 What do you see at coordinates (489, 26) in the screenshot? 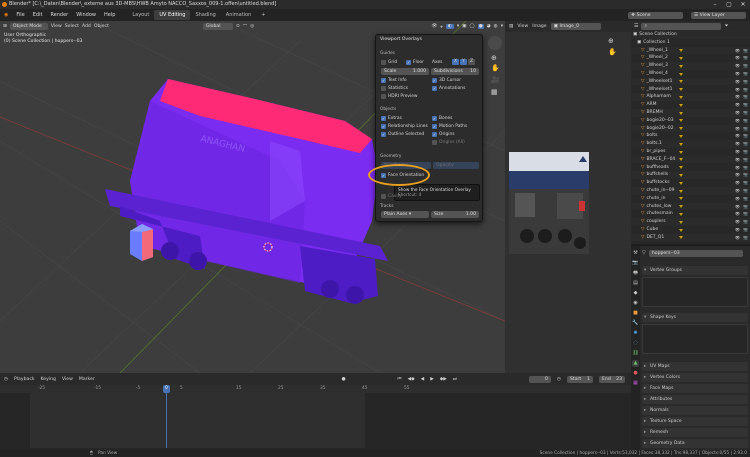
I see `shading-material-icon: ◕` at bounding box center [489, 26].